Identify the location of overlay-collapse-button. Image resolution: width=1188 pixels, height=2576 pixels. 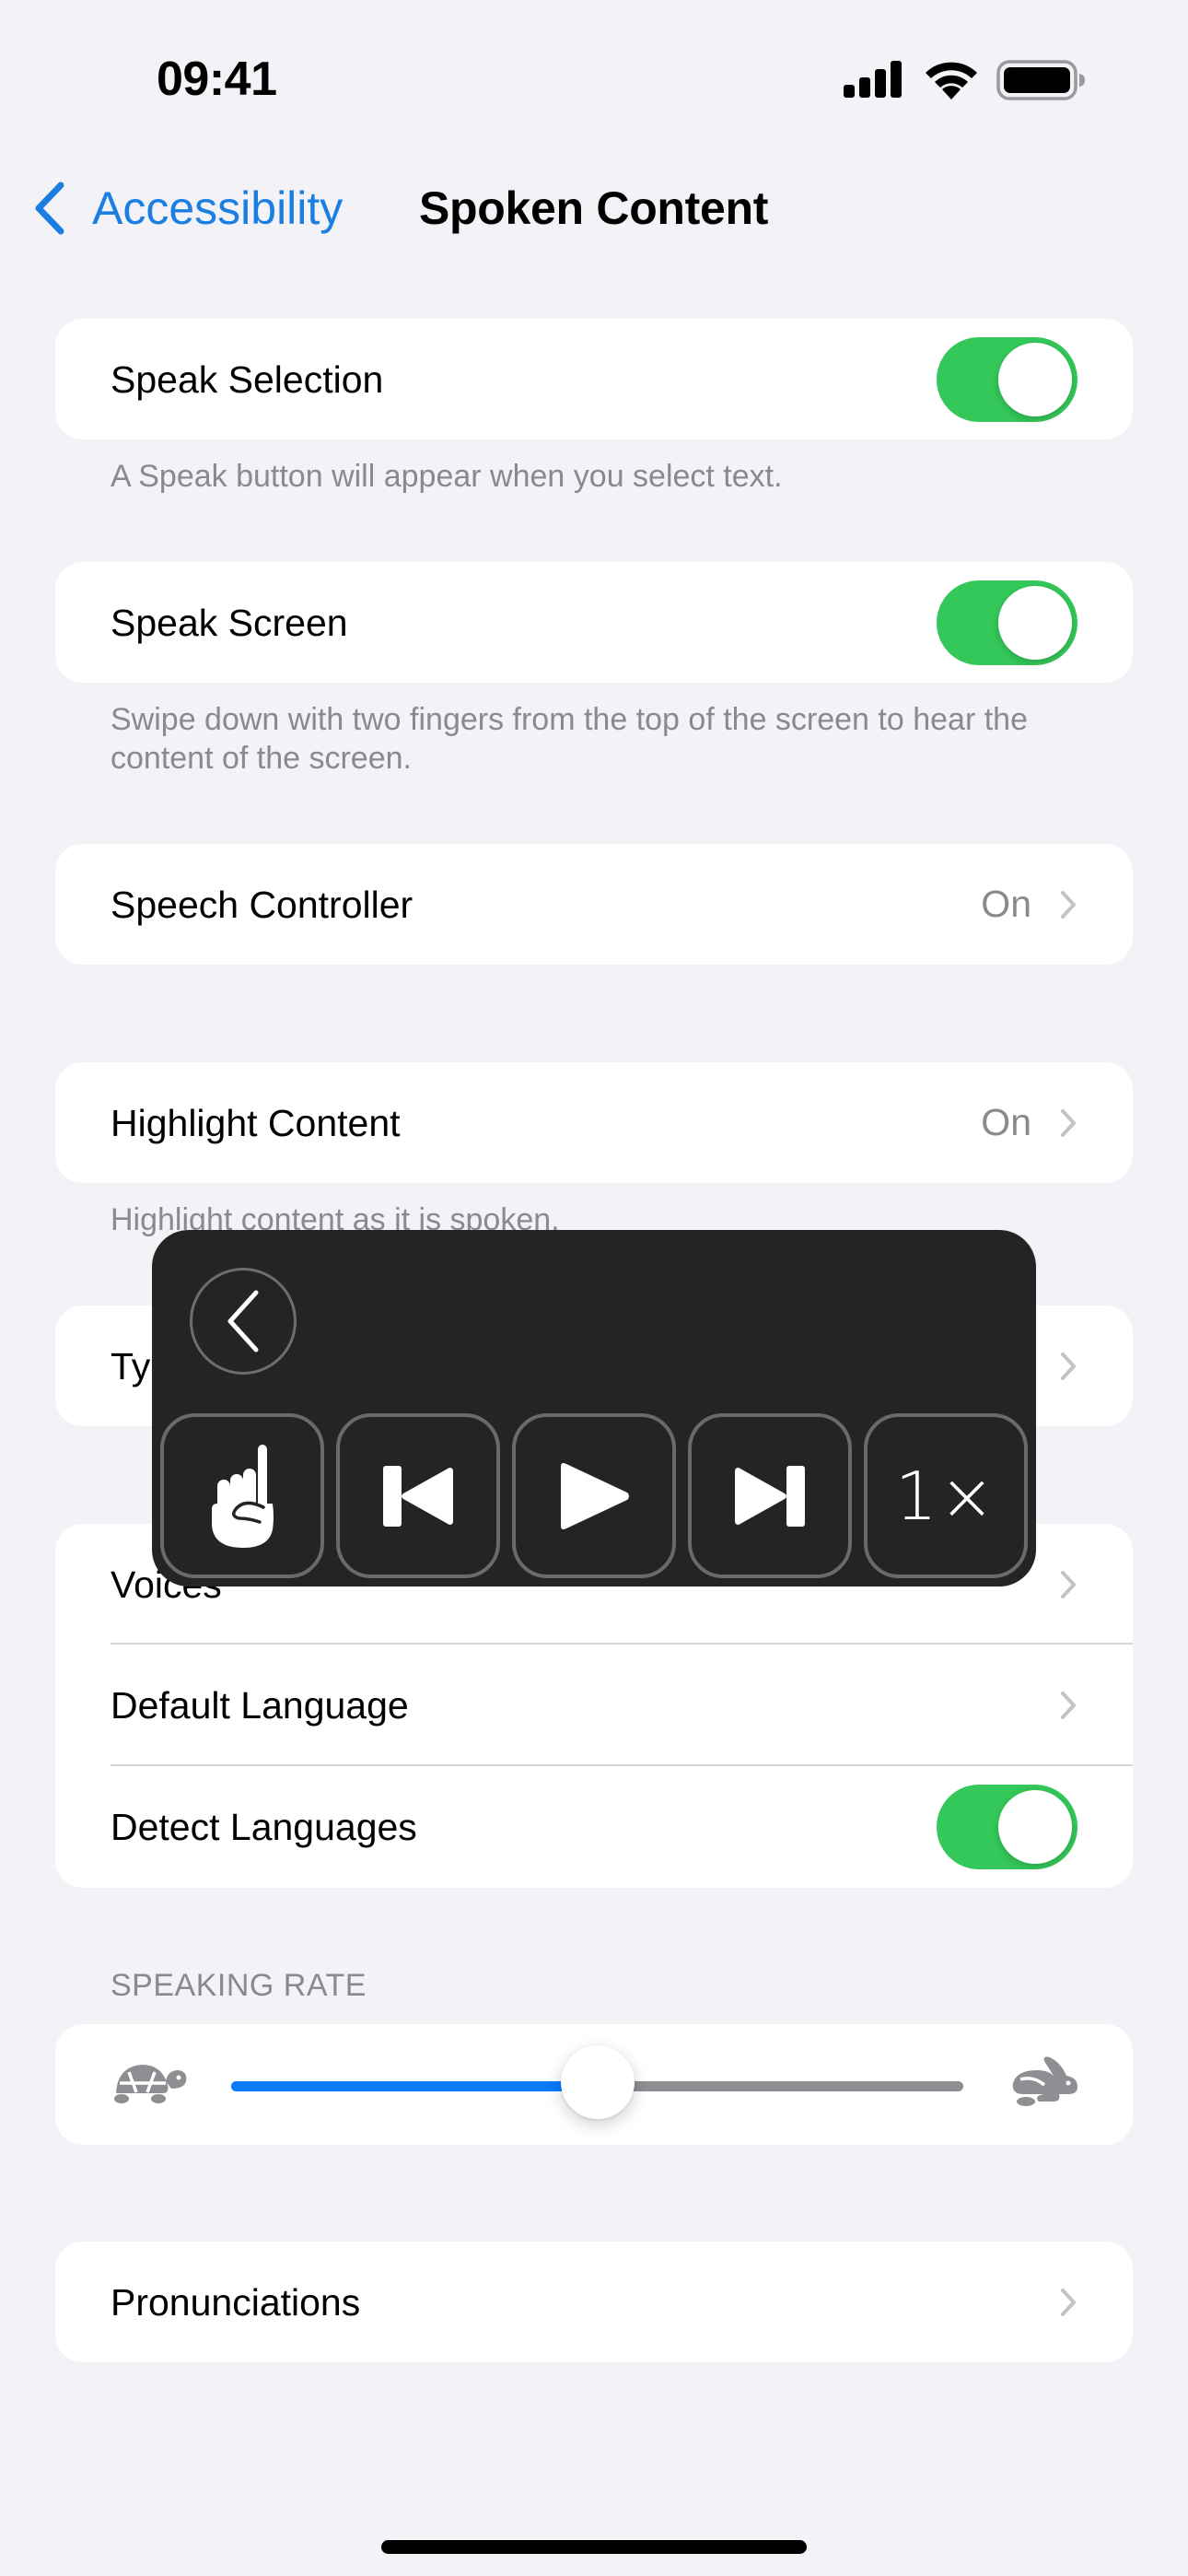
(243, 1321).